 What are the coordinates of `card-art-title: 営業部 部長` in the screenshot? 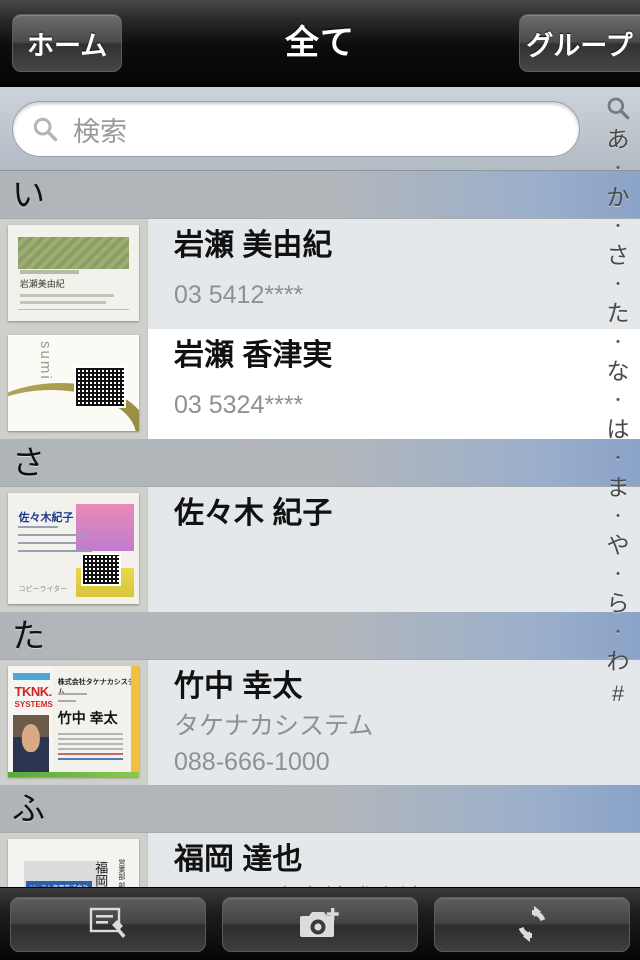 It's located at (121, 872).